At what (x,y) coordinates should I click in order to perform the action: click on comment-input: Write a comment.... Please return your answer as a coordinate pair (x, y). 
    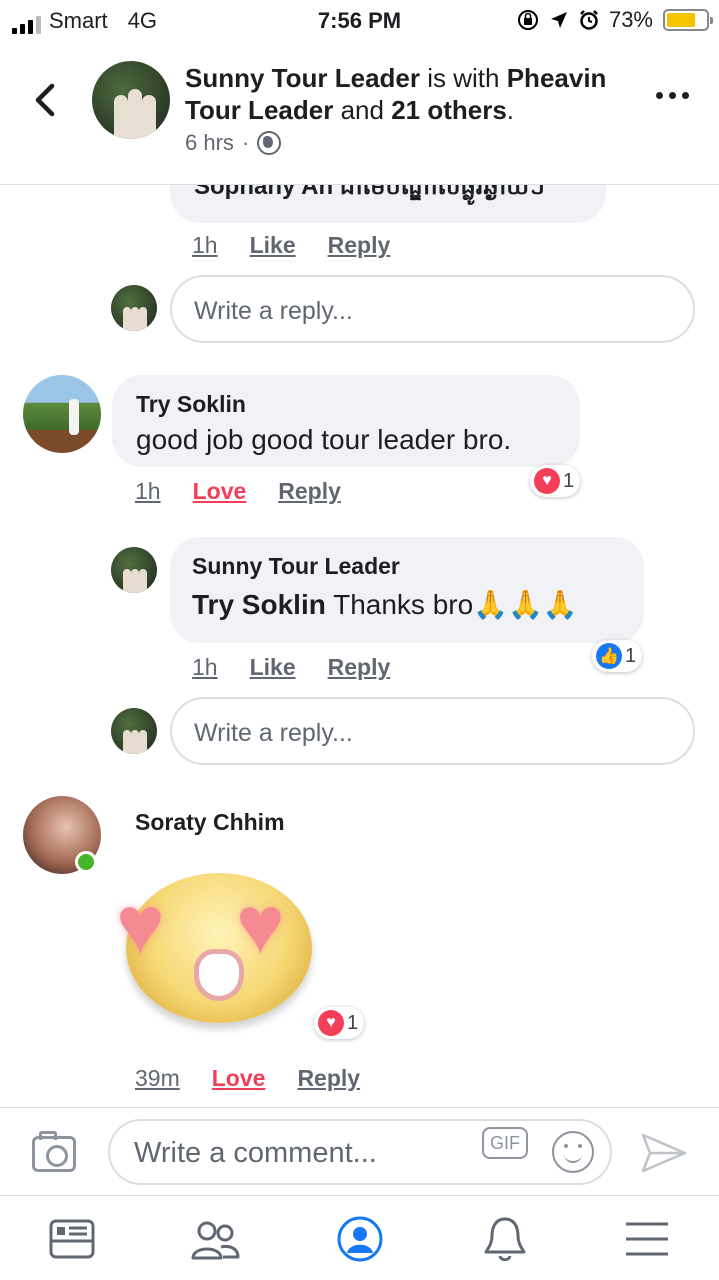
    Looking at the image, I should click on (360, 1152).